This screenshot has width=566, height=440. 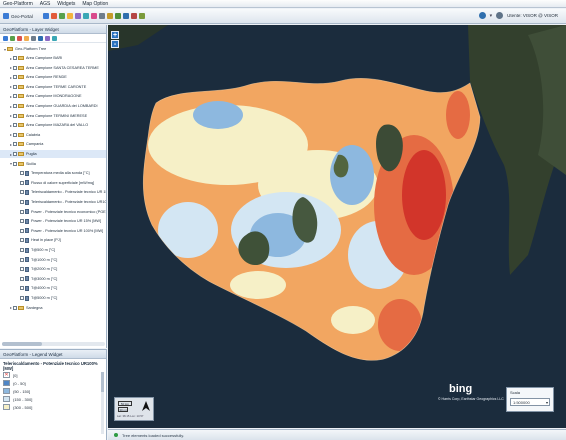 What do you see at coordinates (49, 68) in the screenshot?
I see `tree-folder-item: ▸ Area Campione SANTA CESAREA TERME` at bounding box center [49, 68].